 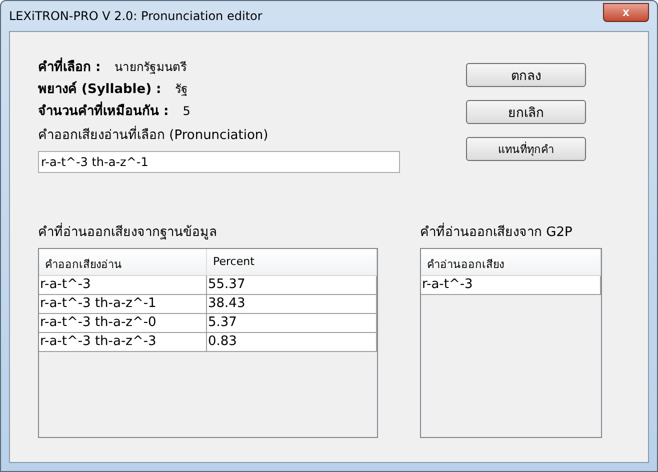 I want to click on table-cell: r-a-t^-3 th-a-z^-0, so click(x=123, y=323).